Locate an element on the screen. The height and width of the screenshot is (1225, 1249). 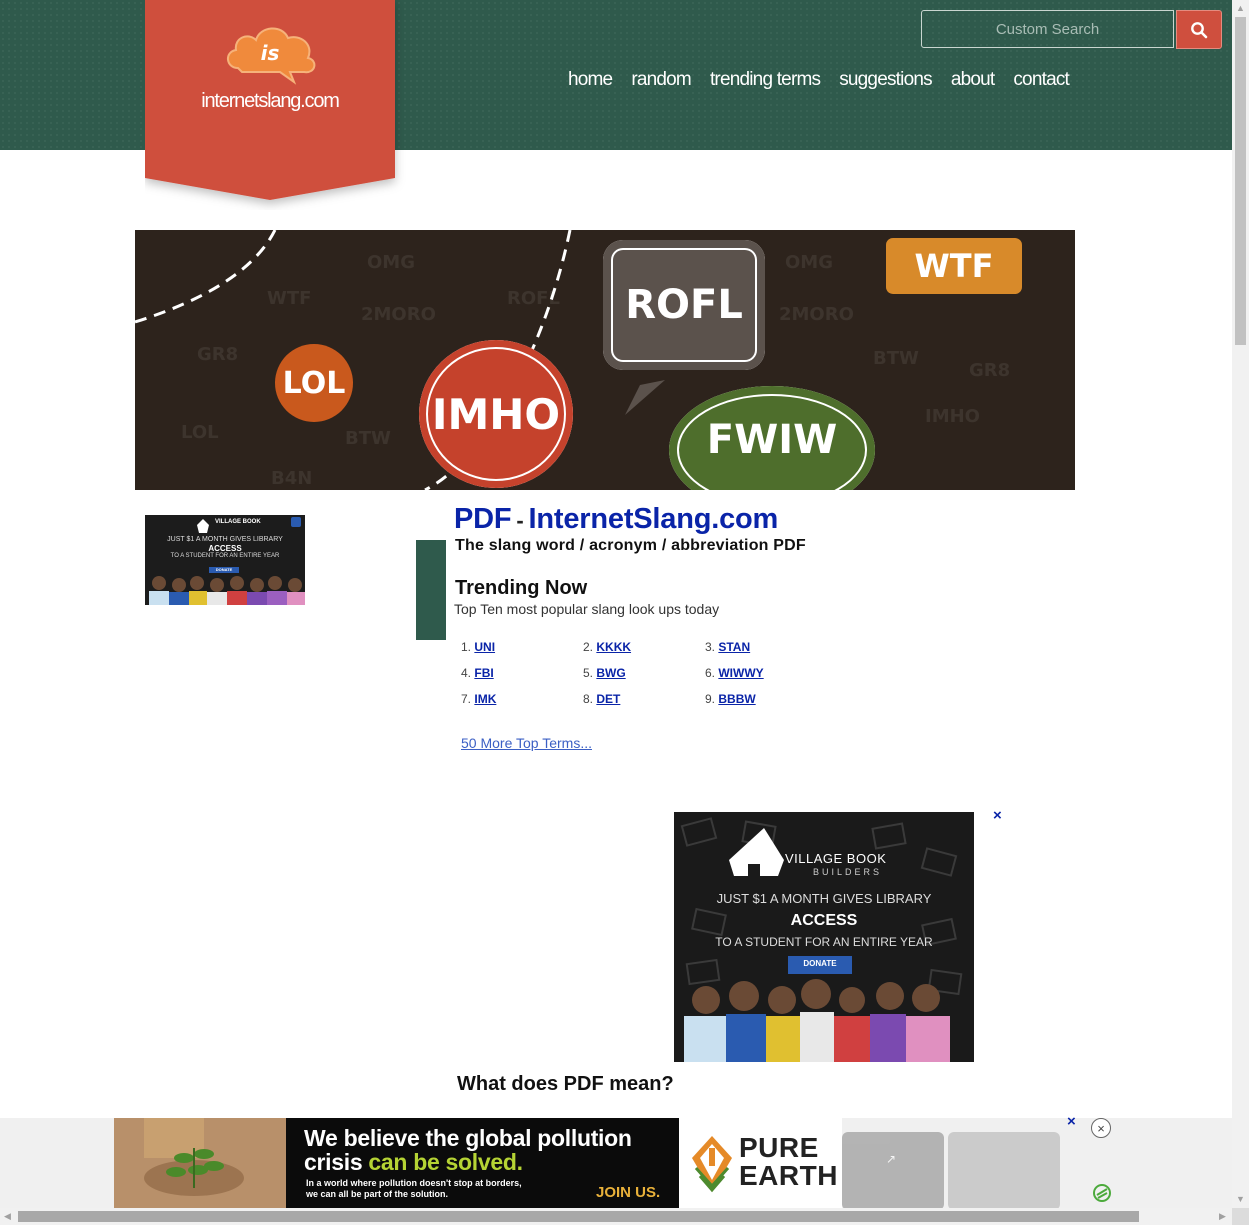
scroll-left-icon: ◀ is located at coordinates (7, 1216).